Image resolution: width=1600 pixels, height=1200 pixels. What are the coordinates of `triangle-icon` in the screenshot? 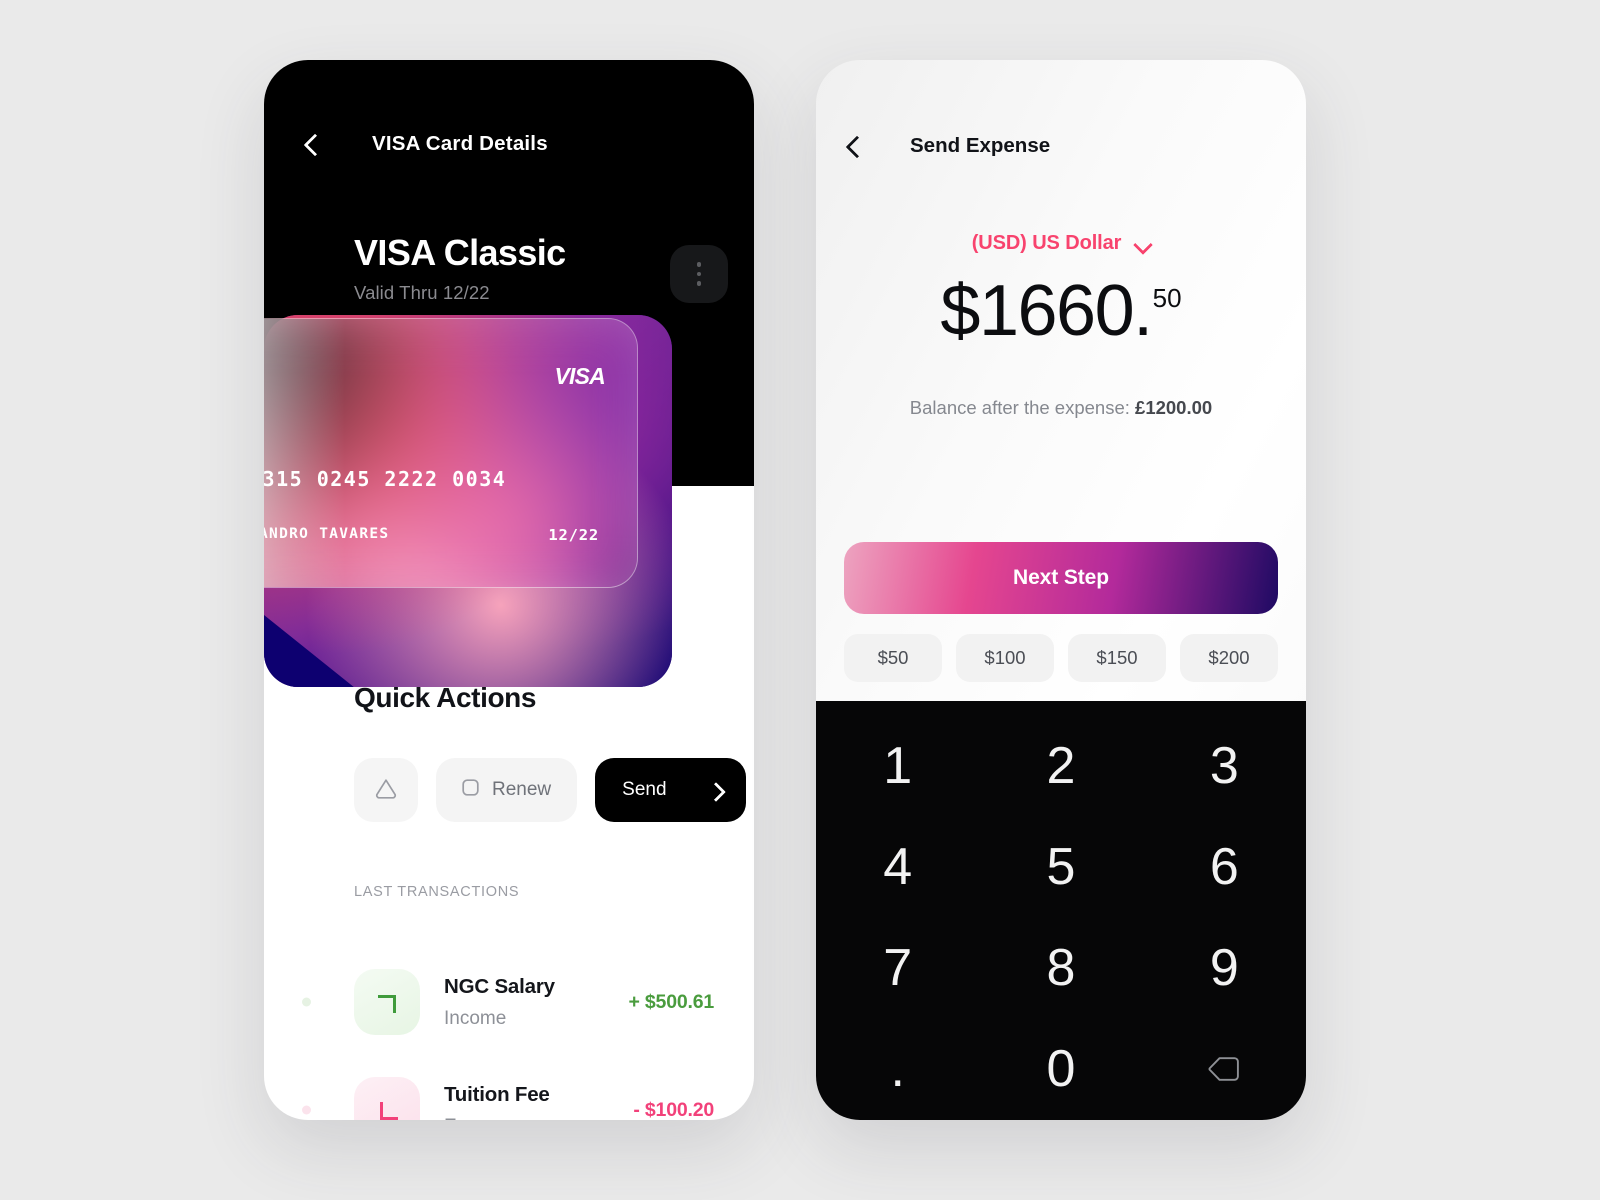 It's located at (386, 790).